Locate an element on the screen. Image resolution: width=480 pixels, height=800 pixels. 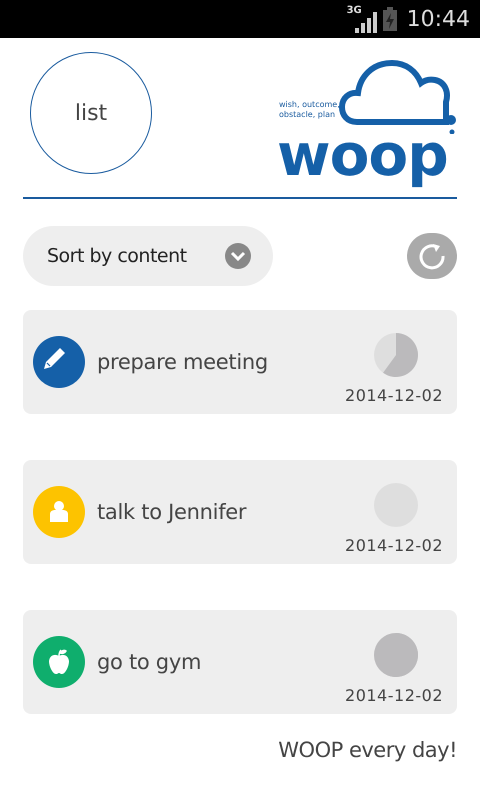
sort-dropdown: Sort by content is located at coordinates (148, 256).